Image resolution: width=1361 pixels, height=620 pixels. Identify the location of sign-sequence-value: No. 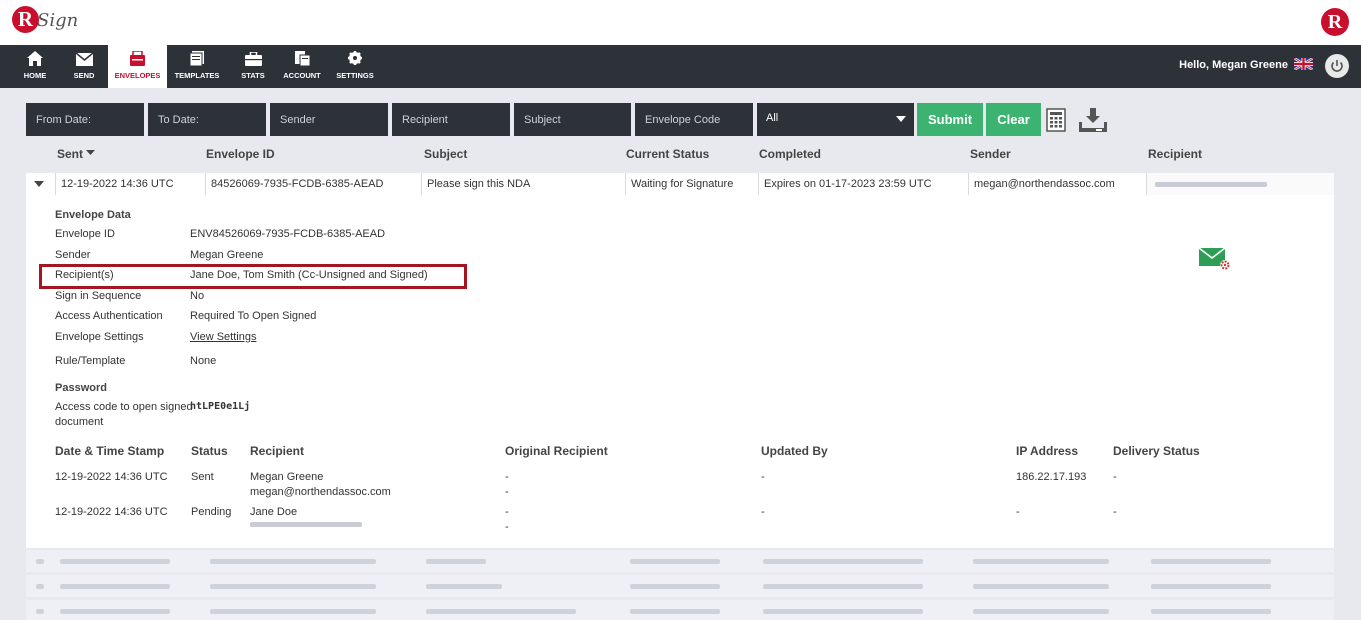
(197, 296).